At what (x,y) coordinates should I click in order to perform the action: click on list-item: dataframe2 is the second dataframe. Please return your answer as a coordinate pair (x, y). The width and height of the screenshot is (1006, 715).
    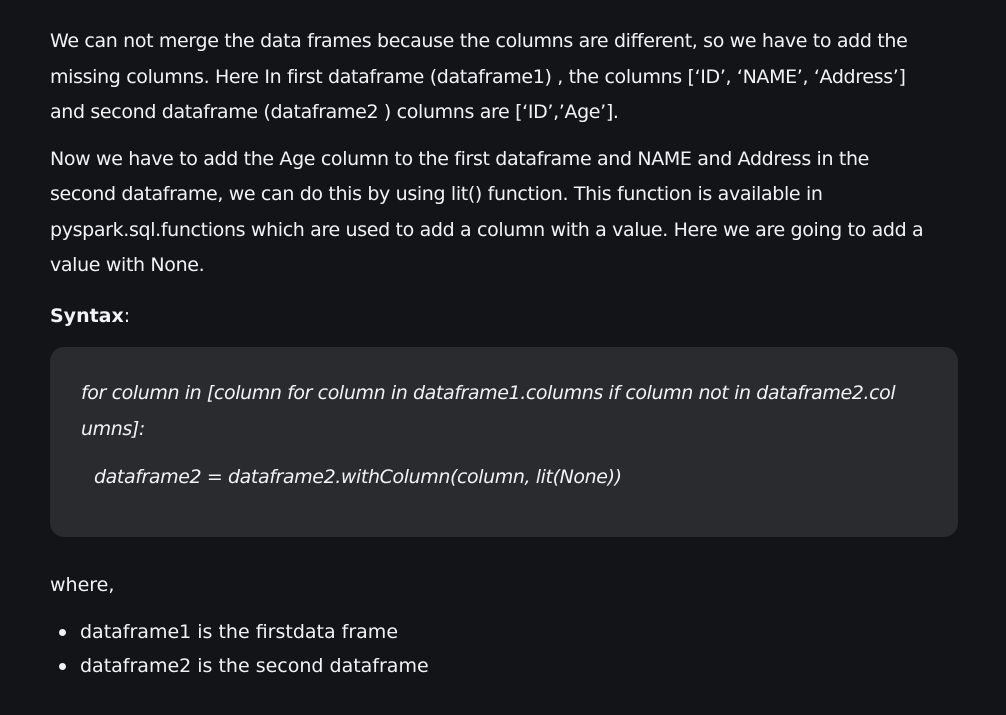
    Looking at the image, I should click on (505, 666).